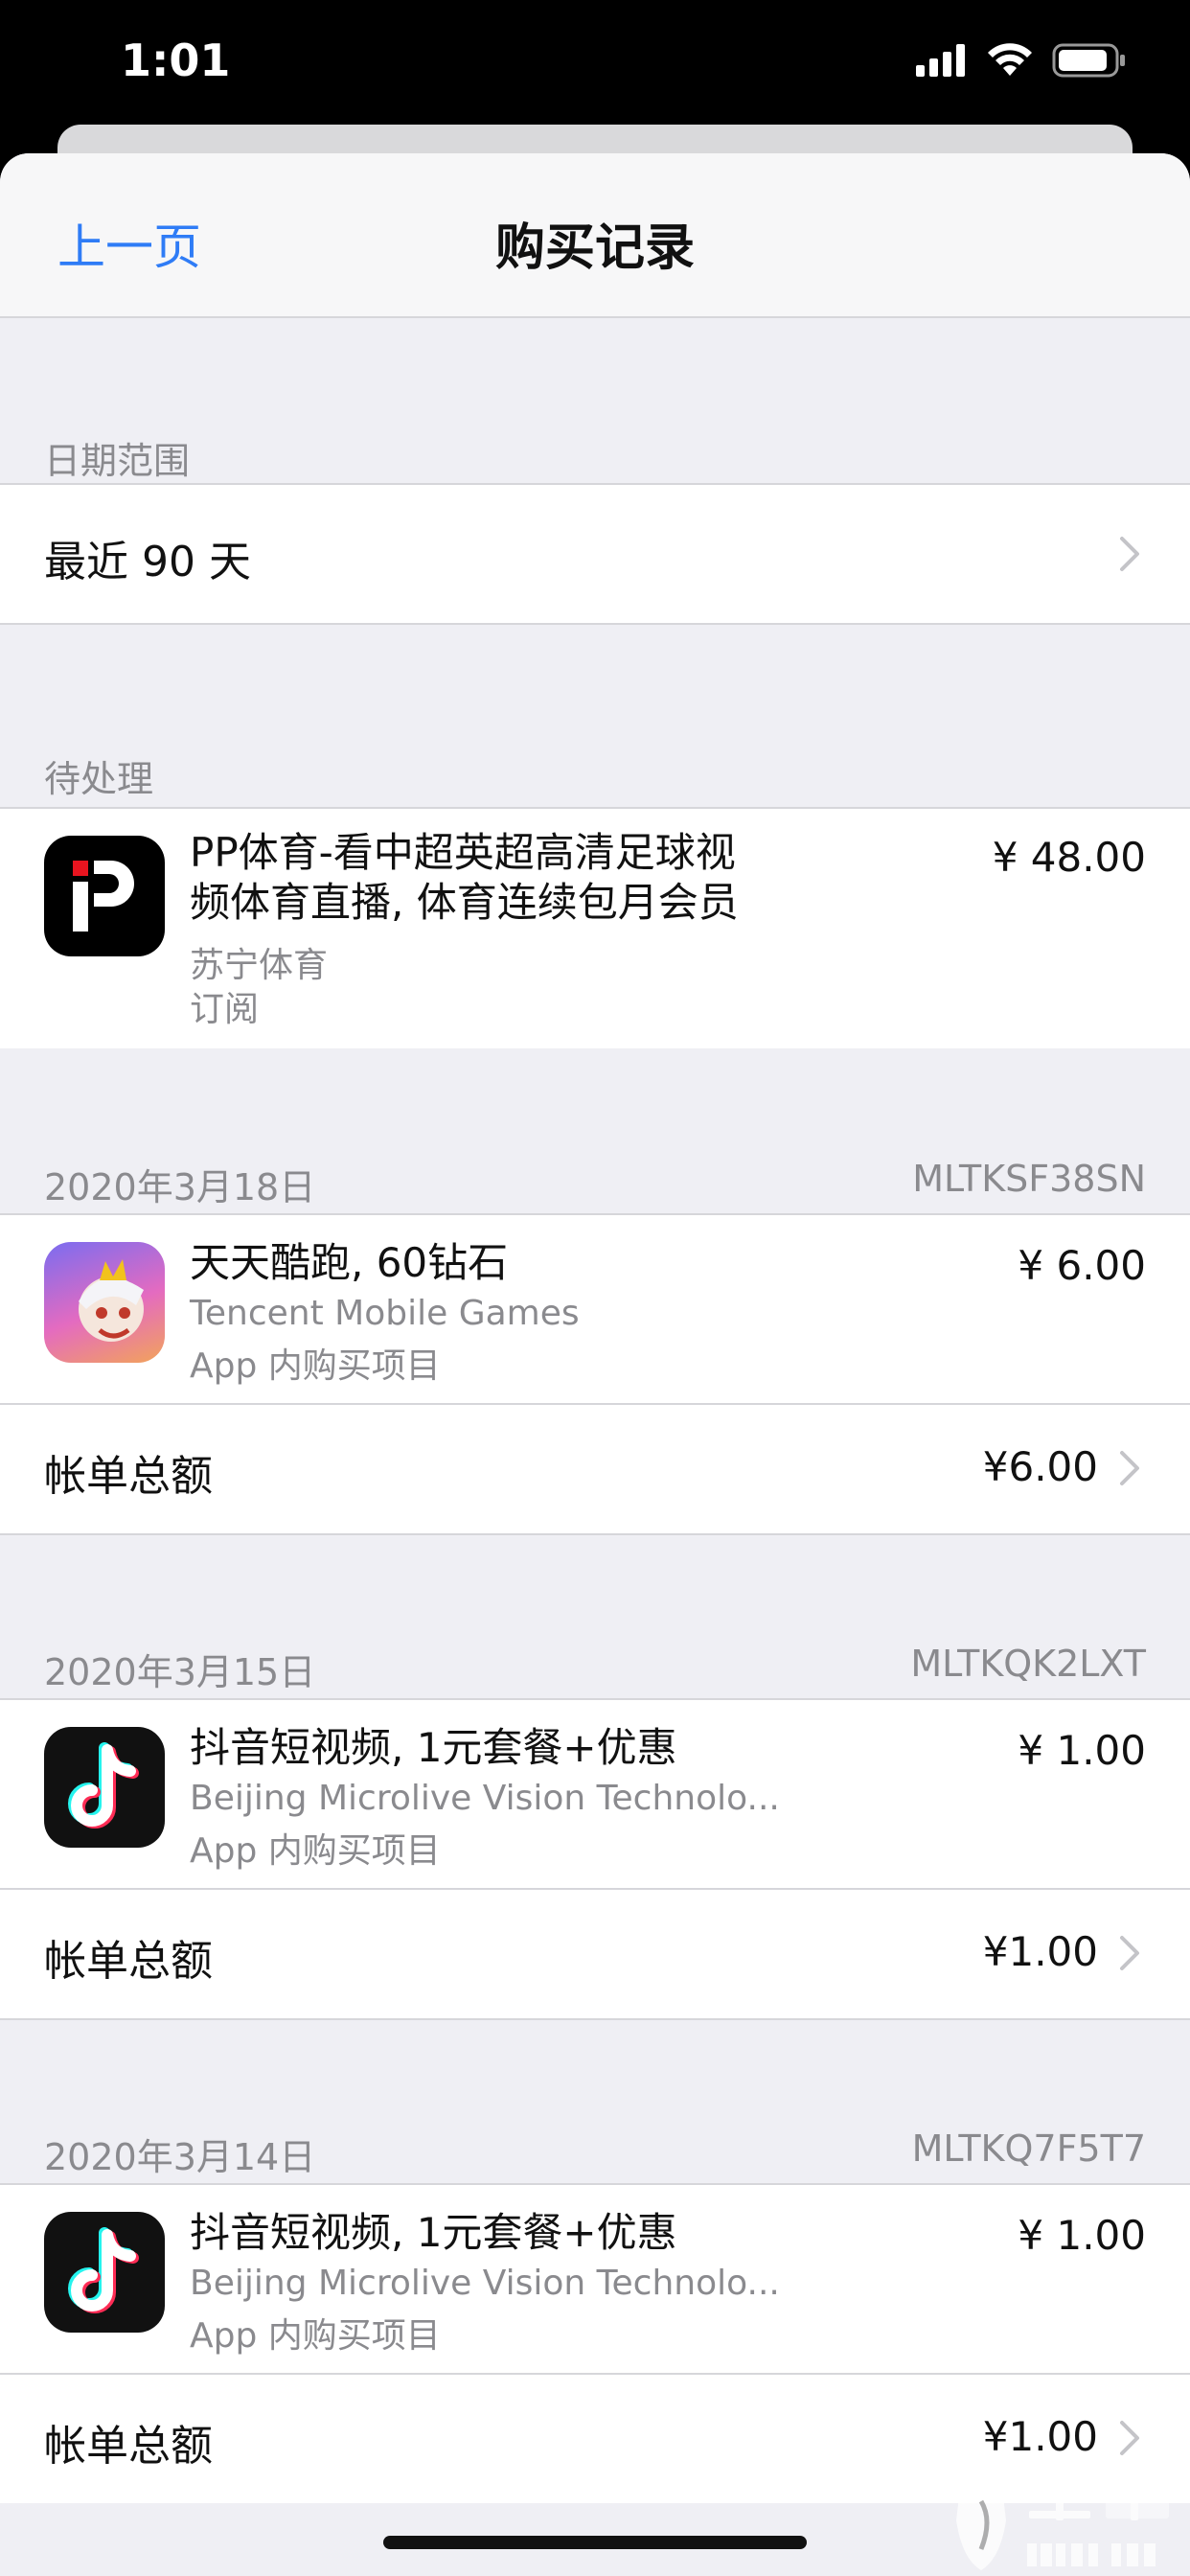  What do you see at coordinates (148, 562) in the screenshot?
I see `date-range-value: 最近 90 天` at bounding box center [148, 562].